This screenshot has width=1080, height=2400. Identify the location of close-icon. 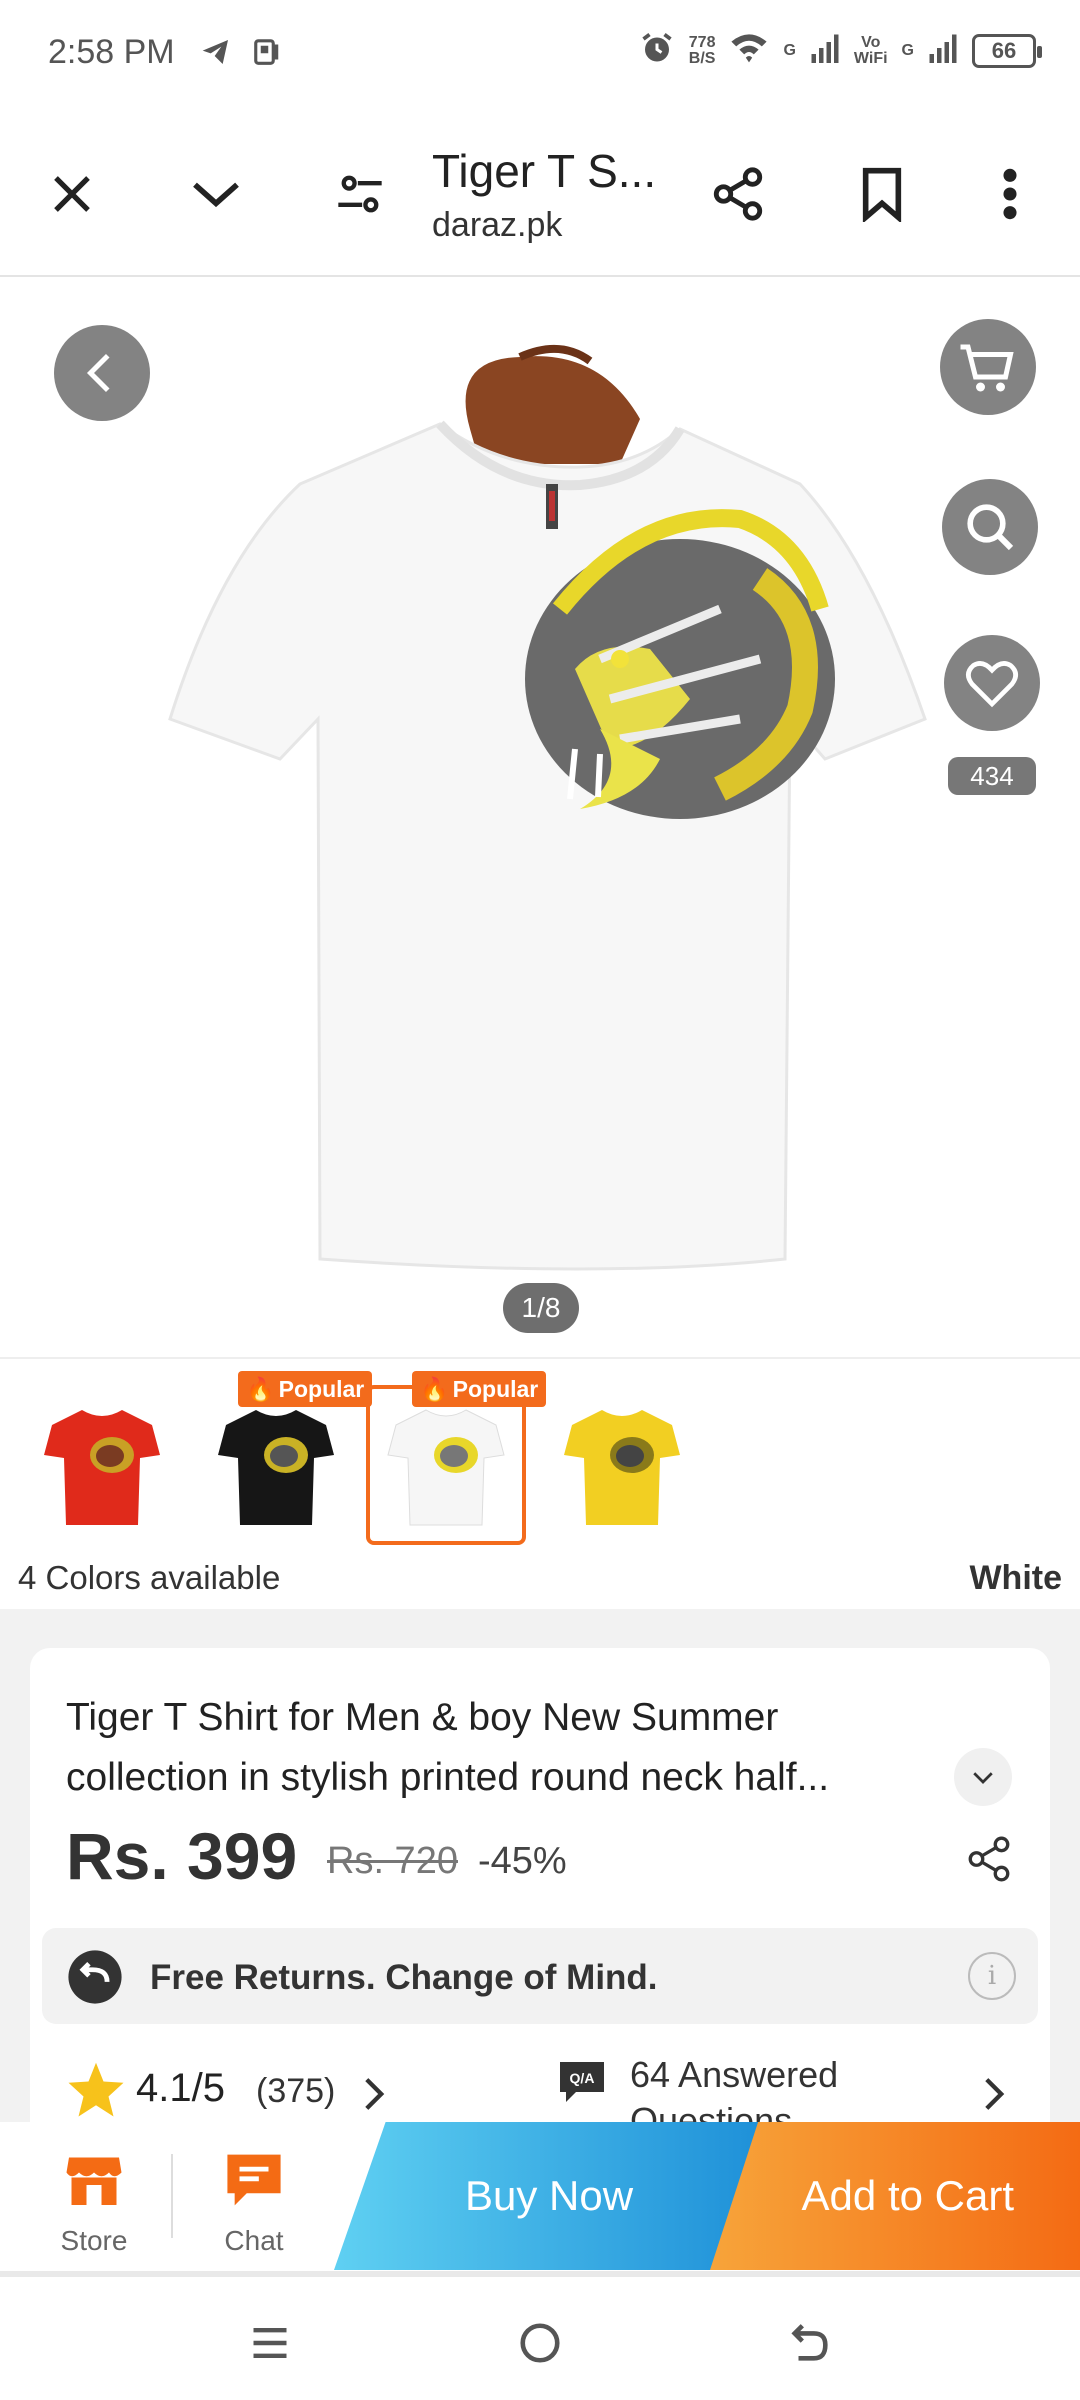
(72, 194).